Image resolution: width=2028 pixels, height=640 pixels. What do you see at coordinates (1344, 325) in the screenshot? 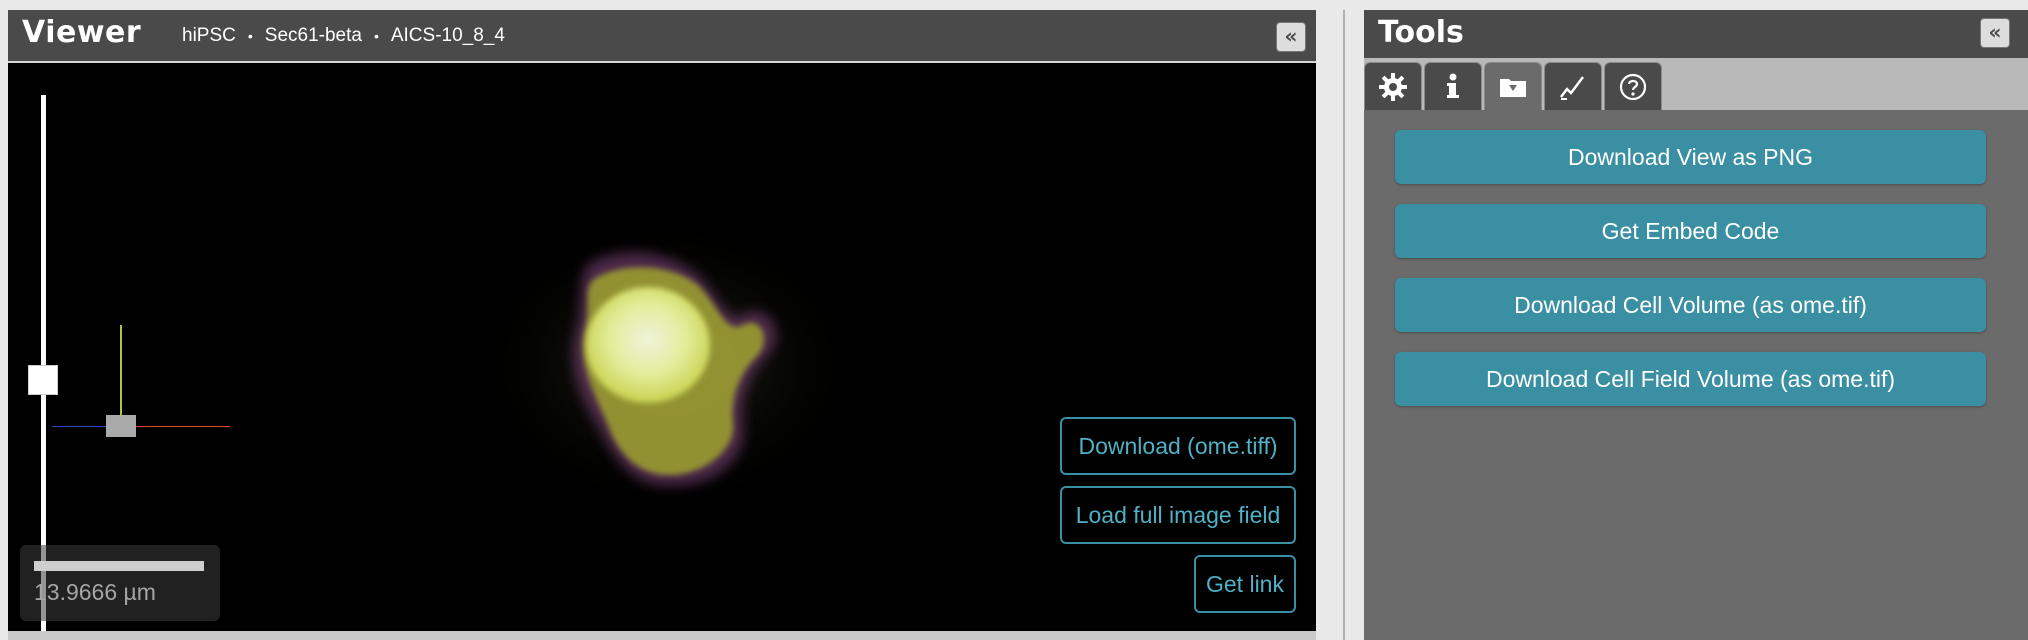
I see `panel-divider` at bounding box center [1344, 325].